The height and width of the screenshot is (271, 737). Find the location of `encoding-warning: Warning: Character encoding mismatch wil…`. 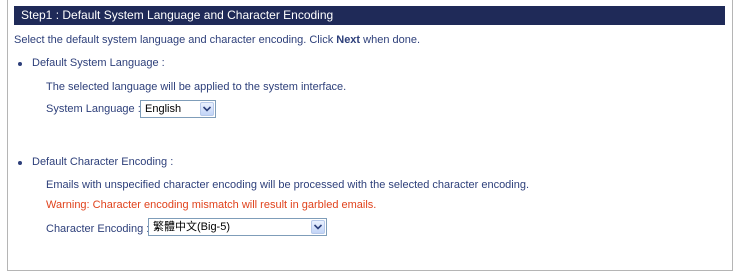

encoding-warning: Warning: Character encoding mismatch wil… is located at coordinates (211, 205).